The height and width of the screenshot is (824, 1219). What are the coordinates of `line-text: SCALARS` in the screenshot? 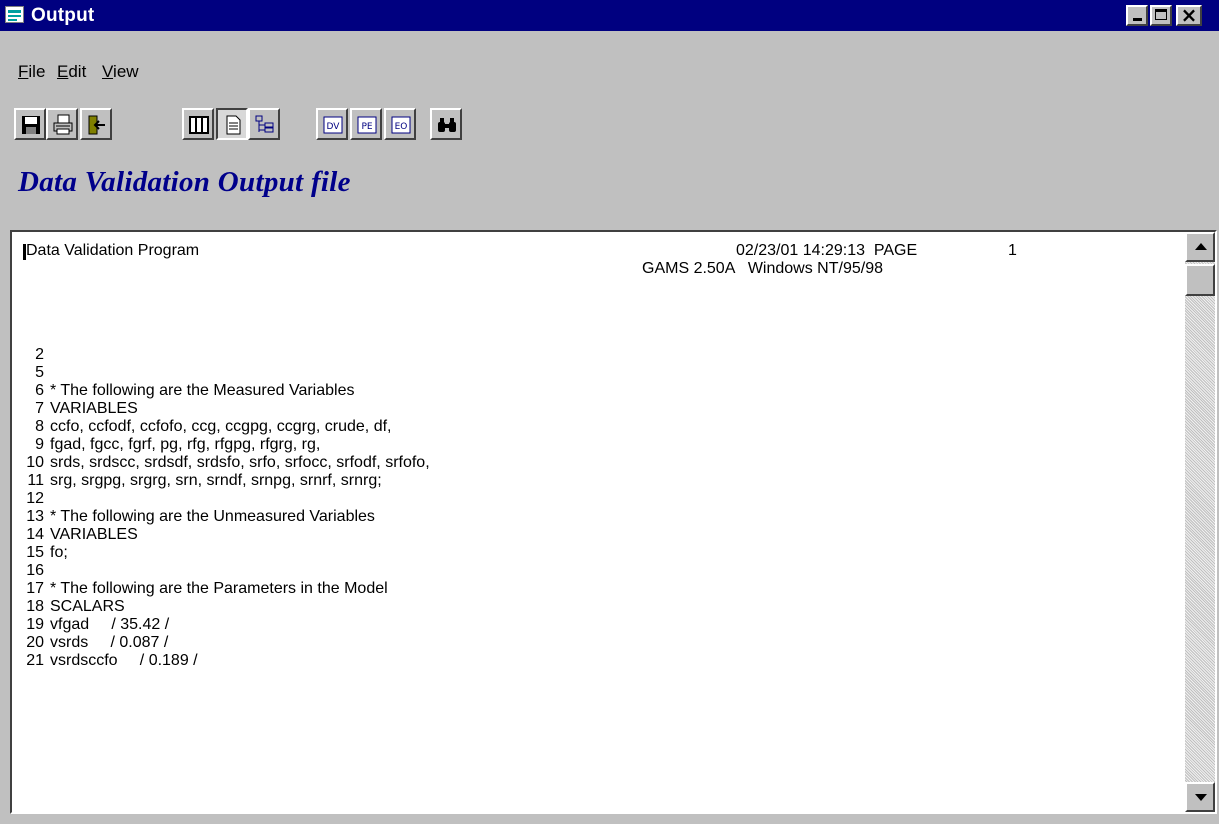 It's located at (87, 606).